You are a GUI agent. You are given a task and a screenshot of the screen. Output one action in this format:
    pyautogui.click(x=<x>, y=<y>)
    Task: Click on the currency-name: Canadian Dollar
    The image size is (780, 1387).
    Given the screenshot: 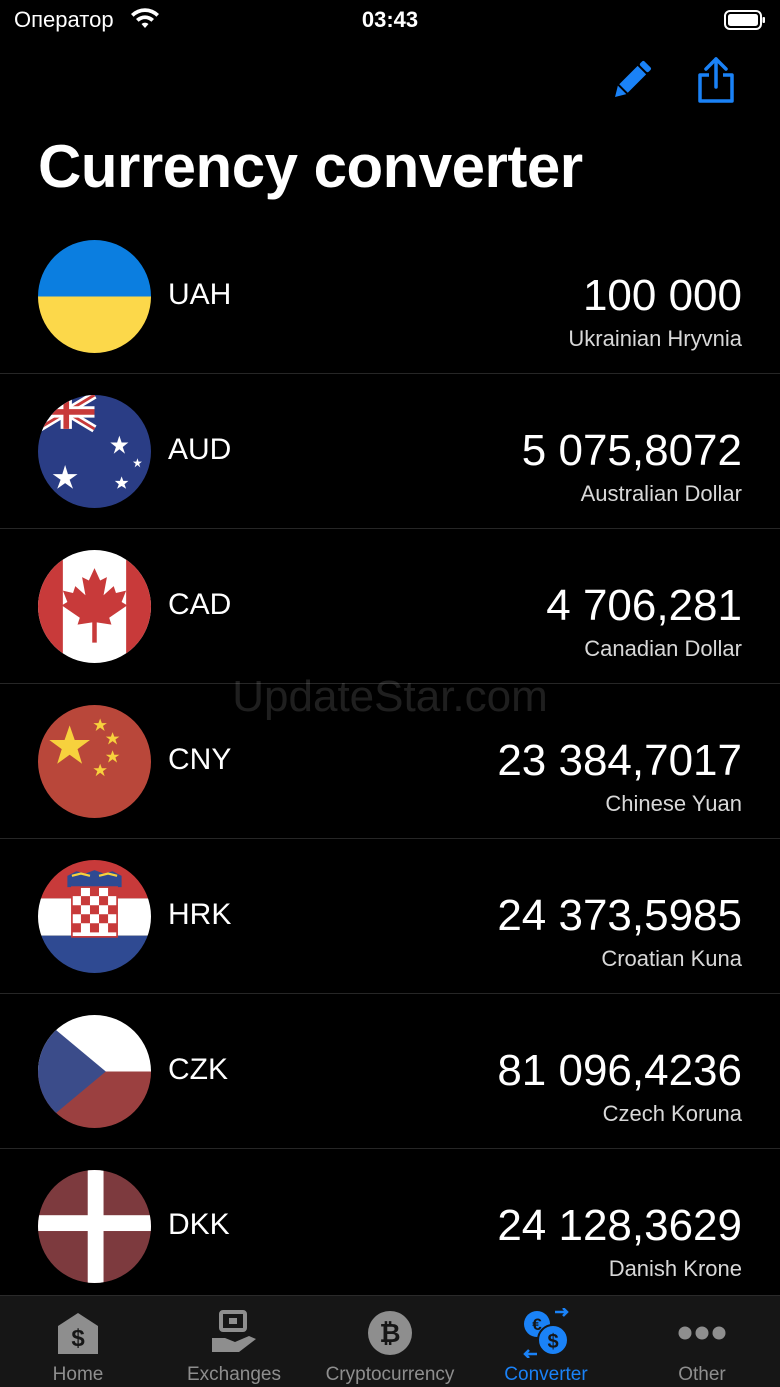 What is the action you would take?
    pyautogui.click(x=663, y=648)
    